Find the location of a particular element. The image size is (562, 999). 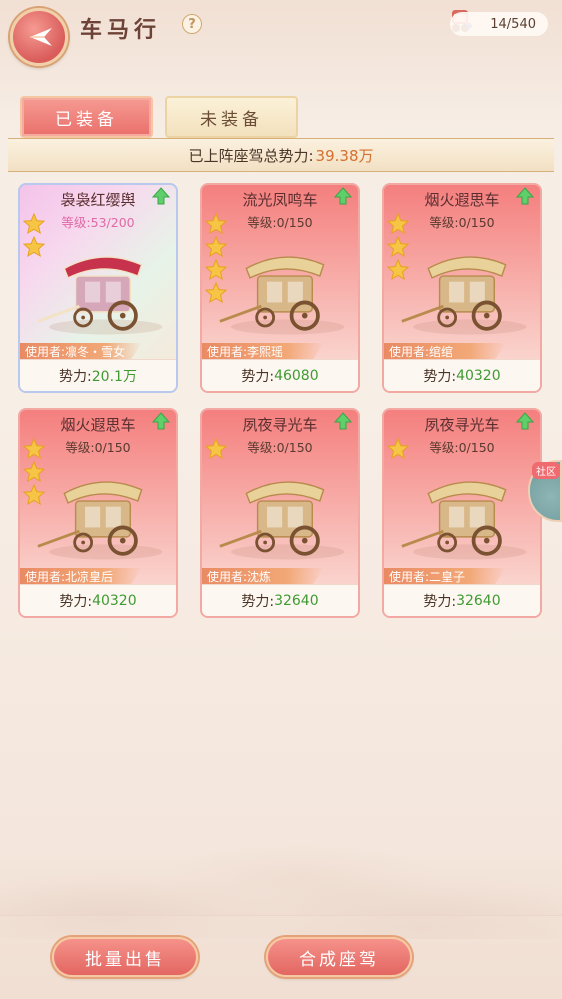

carriage-card: 夙夜寻光车 等级:0/150 使用者:沈炼 势力: 32640 is located at coordinates (280, 513).